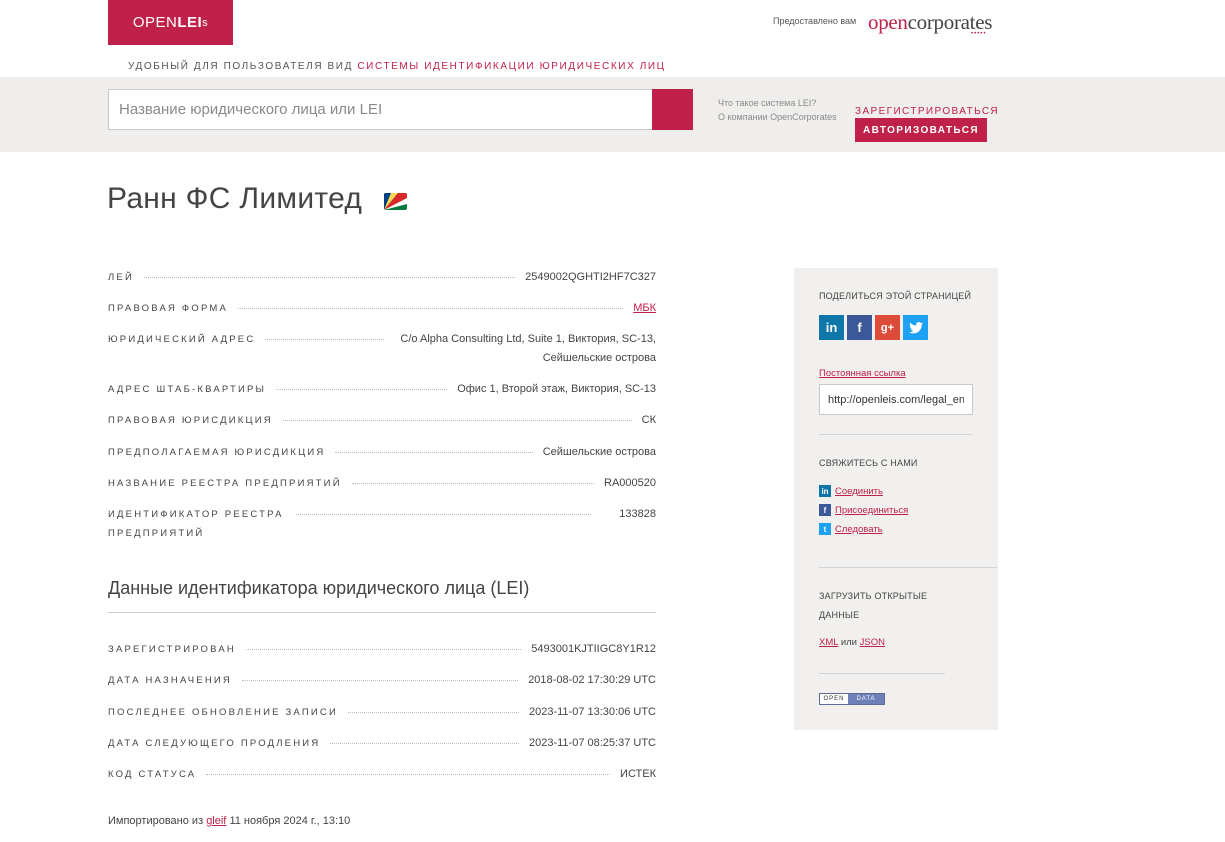  I want to click on about-opencorporates-link: О компании OpenCorporates, so click(777, 117).